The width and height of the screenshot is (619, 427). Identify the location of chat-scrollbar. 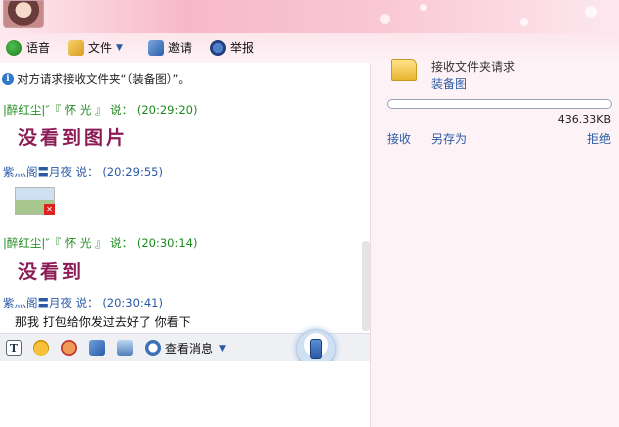
(366, 286).